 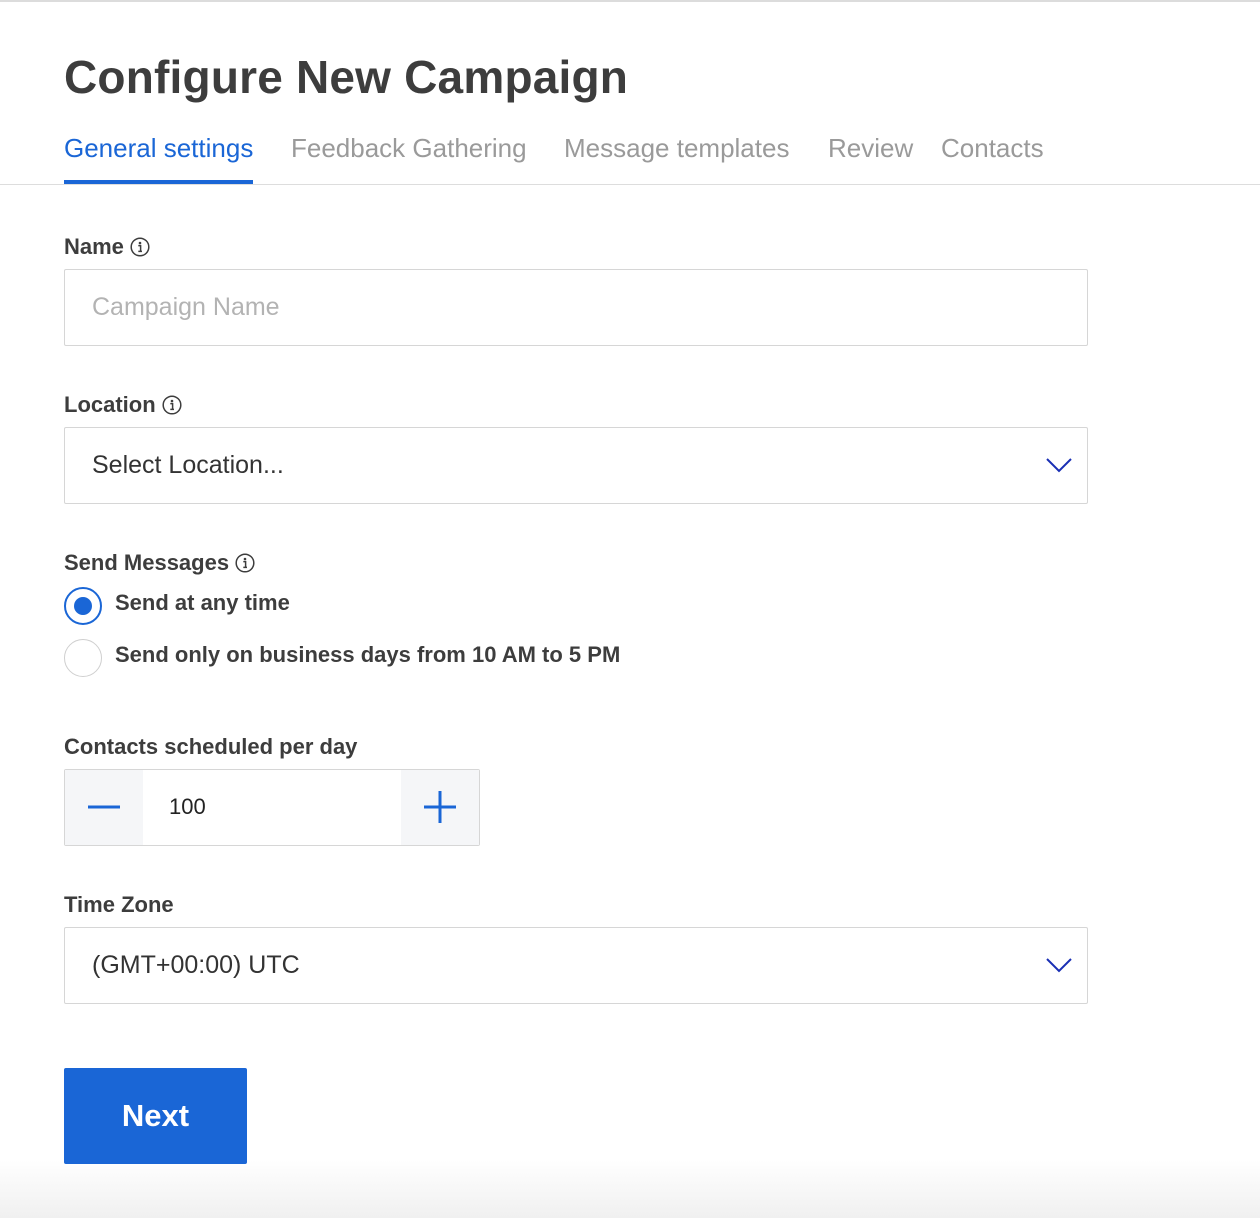 I want to click on send-messages-label-row: Send Messages, so click(x=159, y=563).